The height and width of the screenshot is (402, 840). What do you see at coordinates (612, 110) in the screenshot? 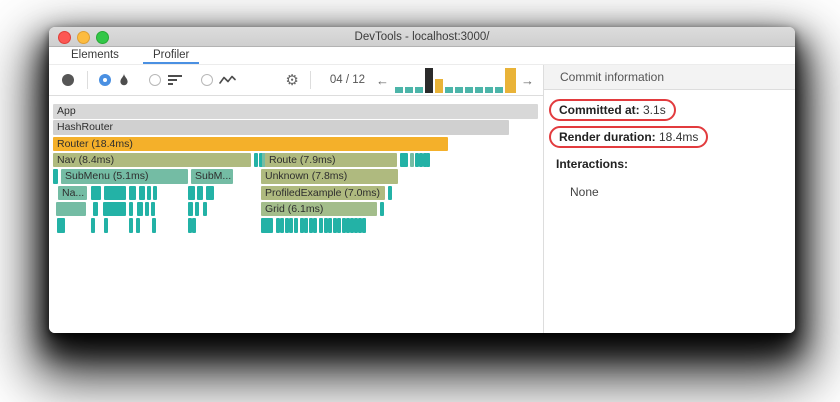
I see `committed-at-annotation: Committed at: 3.1s` at bounding box center [612, 110].